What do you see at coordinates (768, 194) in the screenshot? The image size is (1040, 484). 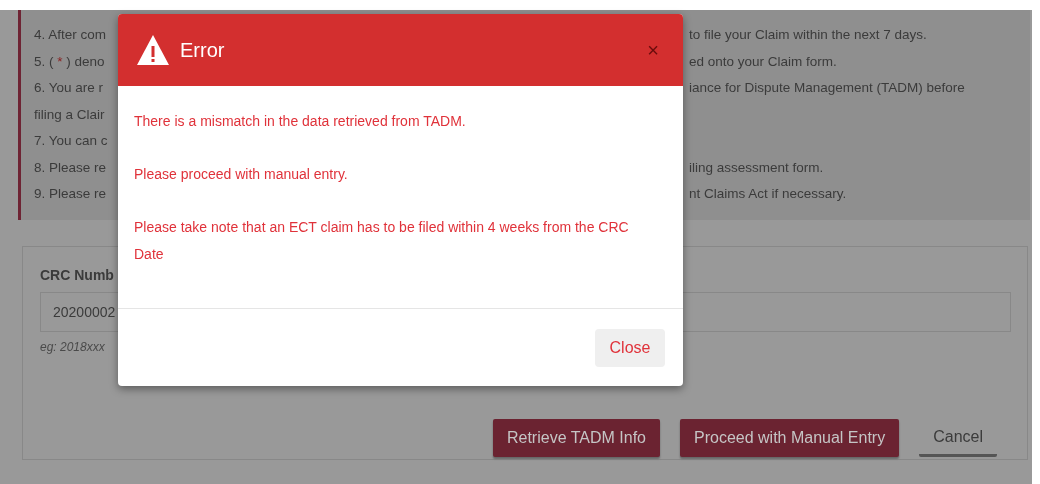 I see `instruction-text: nt Claims Act if necessary.` at bounding box center [768, 194].